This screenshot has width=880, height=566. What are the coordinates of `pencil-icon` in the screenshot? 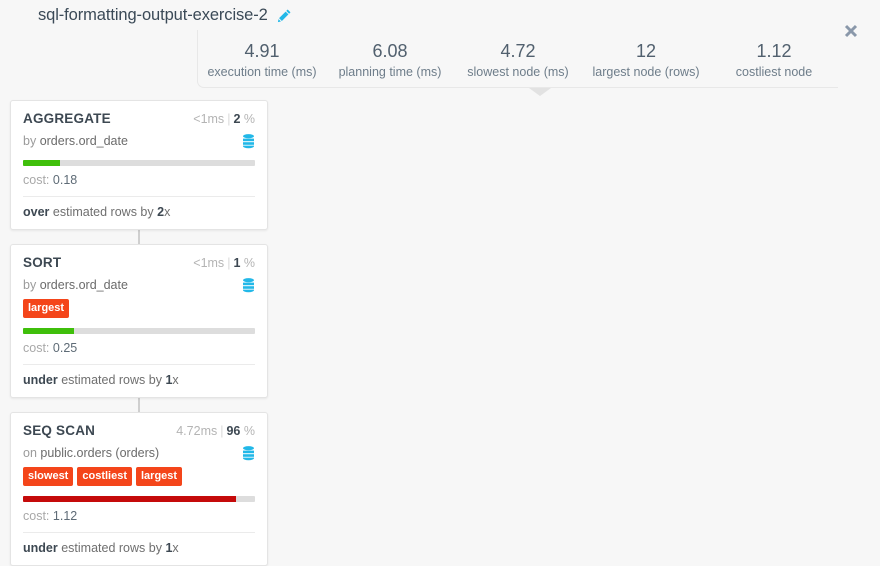 It's located at (284, 15).